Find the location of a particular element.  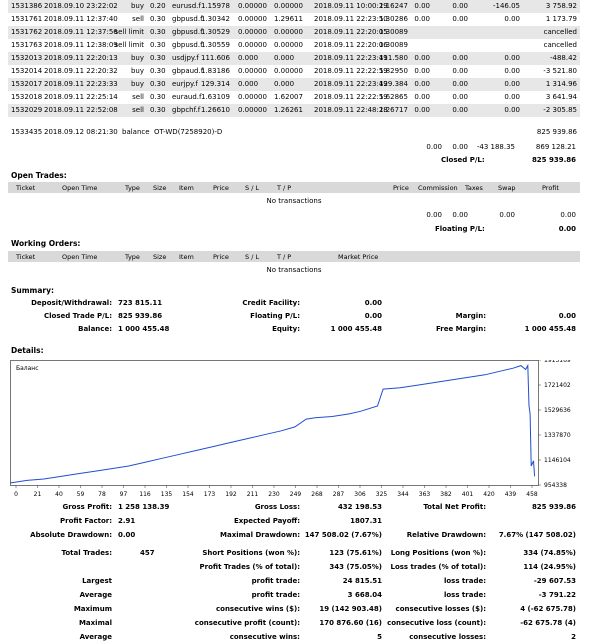

stat-short: 123 (75.61%) is located at coordinates (355, 553).